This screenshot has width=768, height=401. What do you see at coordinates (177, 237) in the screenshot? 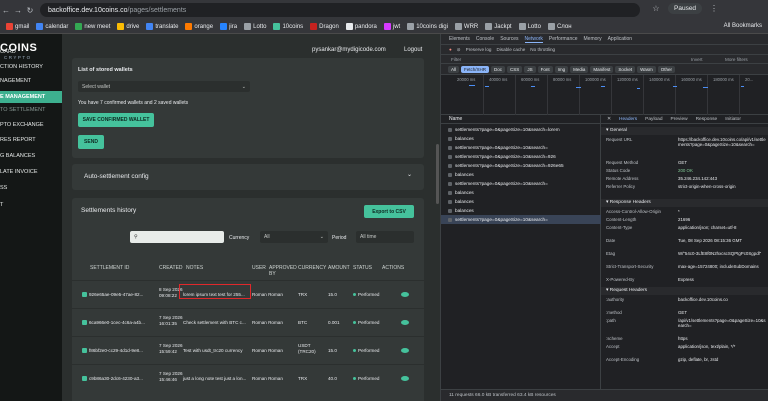
I see `search-input: ⚲` at bounding box center [177, 237].